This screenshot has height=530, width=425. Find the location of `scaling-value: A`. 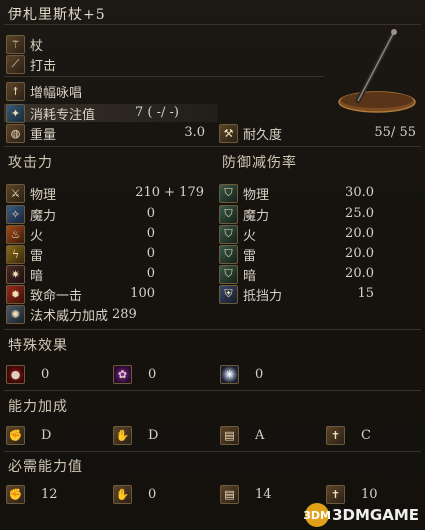

scaling-value: A is located at coordinates (260, 435).